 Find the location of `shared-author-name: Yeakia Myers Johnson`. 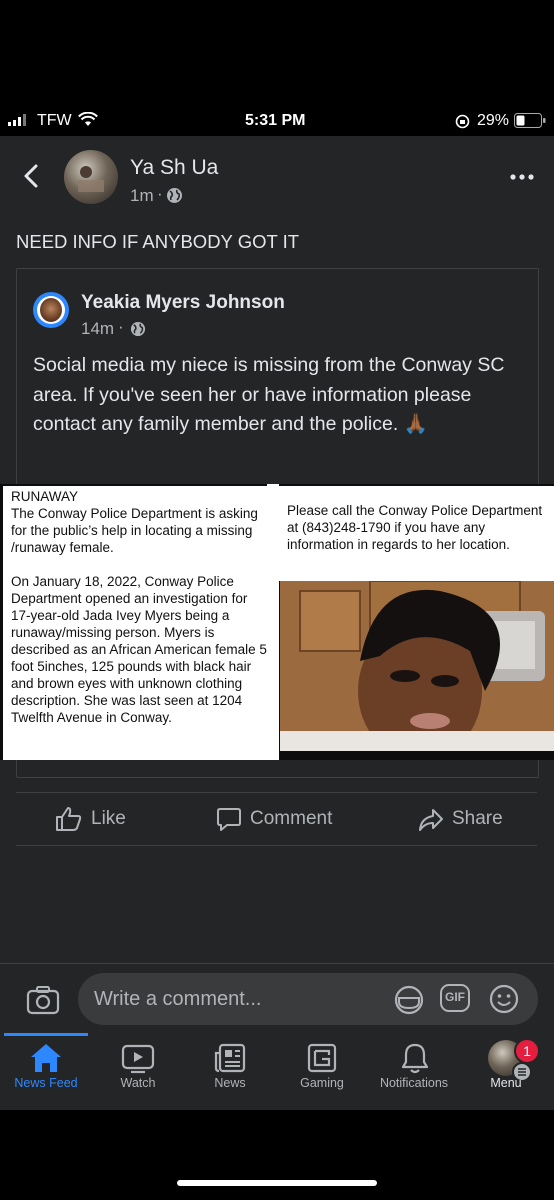

shared-author-name: Yeakia Myers Johnson is located at coordinates (183, 303).